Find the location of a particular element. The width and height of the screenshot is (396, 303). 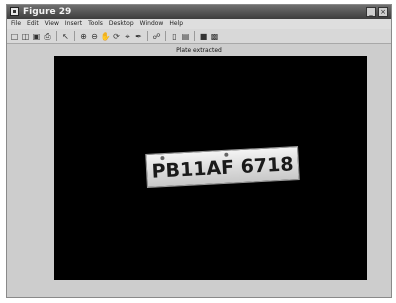

zoom-out-icon: ⊖ is located at coordinates (94, 36).